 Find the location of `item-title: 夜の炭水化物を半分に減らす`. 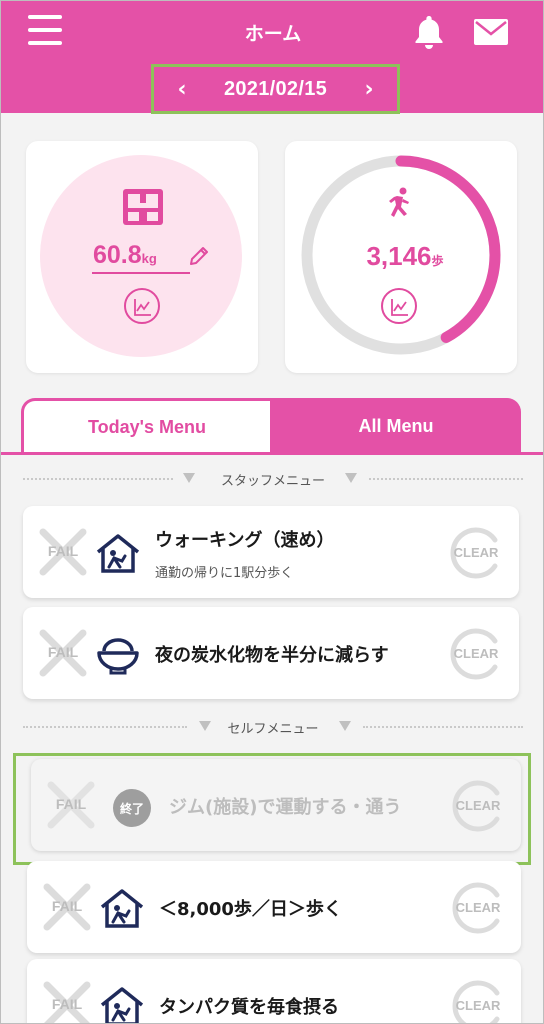

item-title: 夜の炭水化物を半分に減らす is located at coordinates (272, 655).